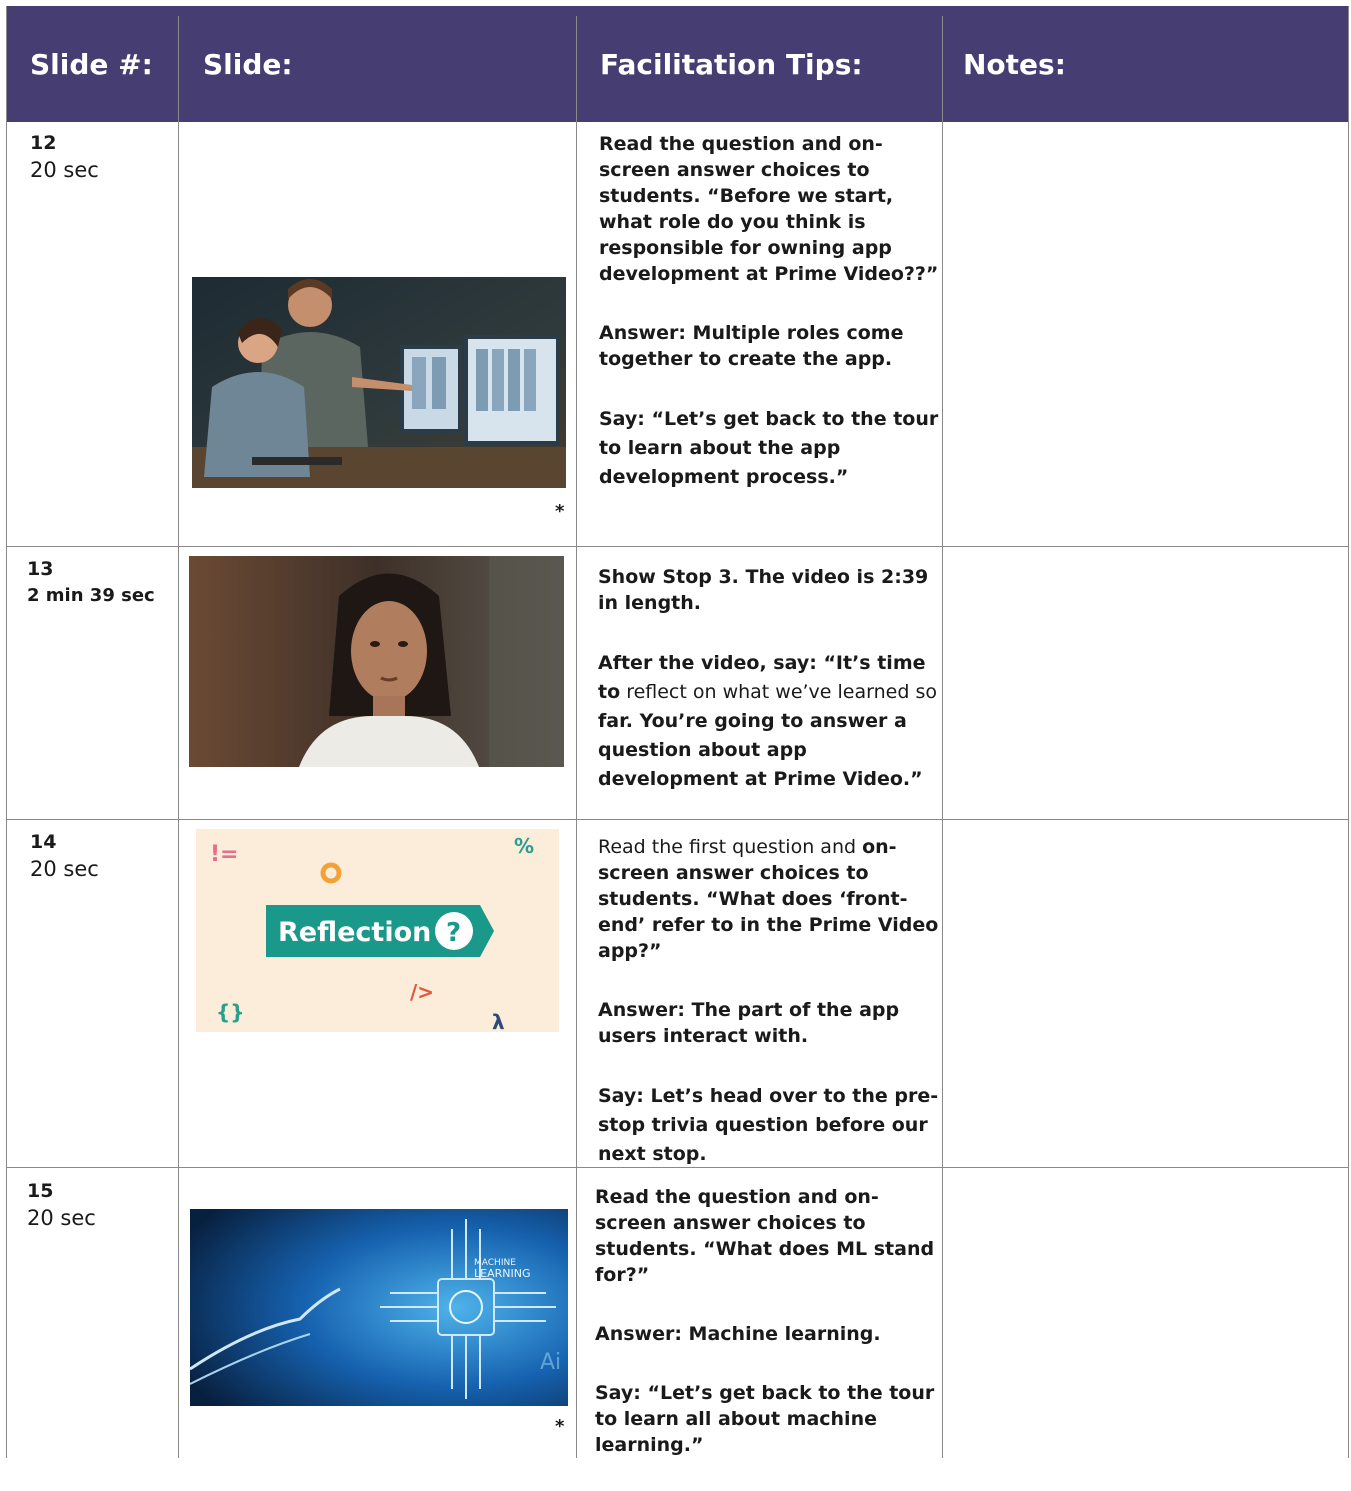 The height and width of the screenshot is (1491, 1351). I want to click on slide-number: 14, so click(43, 842).